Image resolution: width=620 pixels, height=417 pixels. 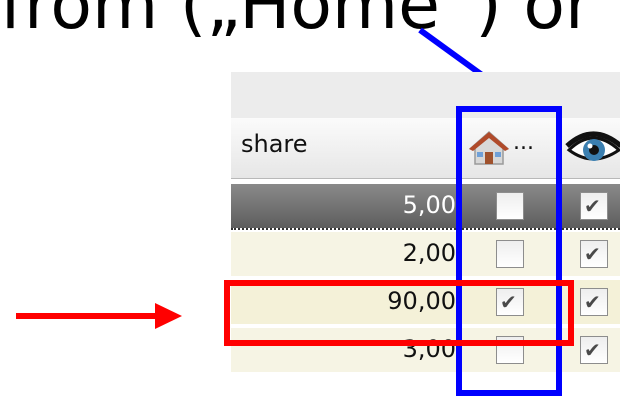 What do you see at coordinates (274, 144) in the screenshot?
I see `column-header-share: share` at bounding box center [274, 144].